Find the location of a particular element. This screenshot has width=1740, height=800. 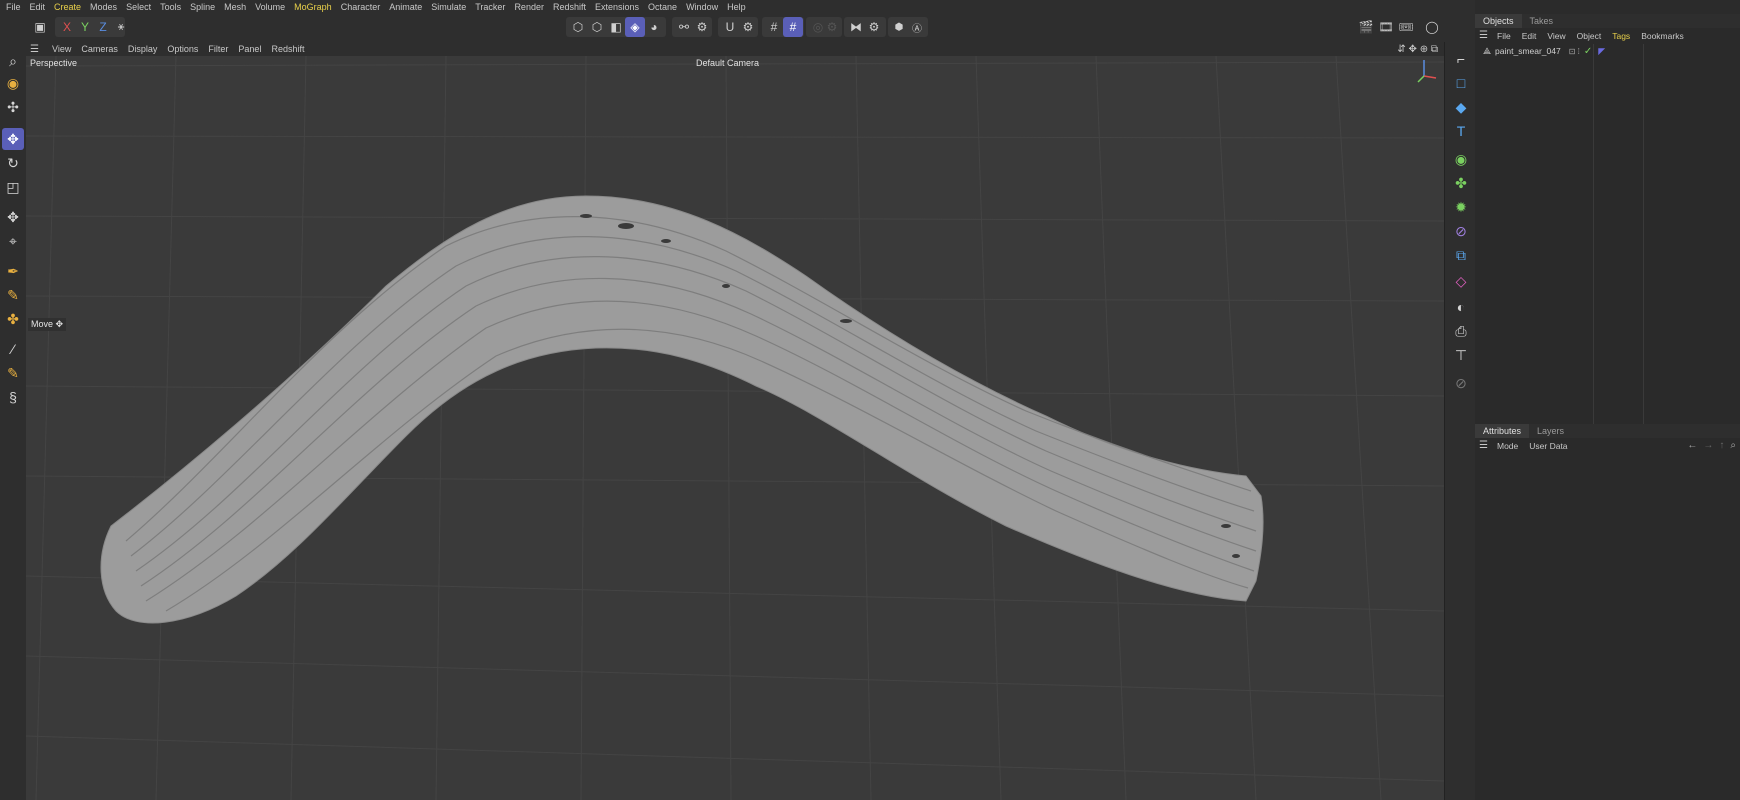

back-arrow-icon: ← is located at coordinates (1692, 445).